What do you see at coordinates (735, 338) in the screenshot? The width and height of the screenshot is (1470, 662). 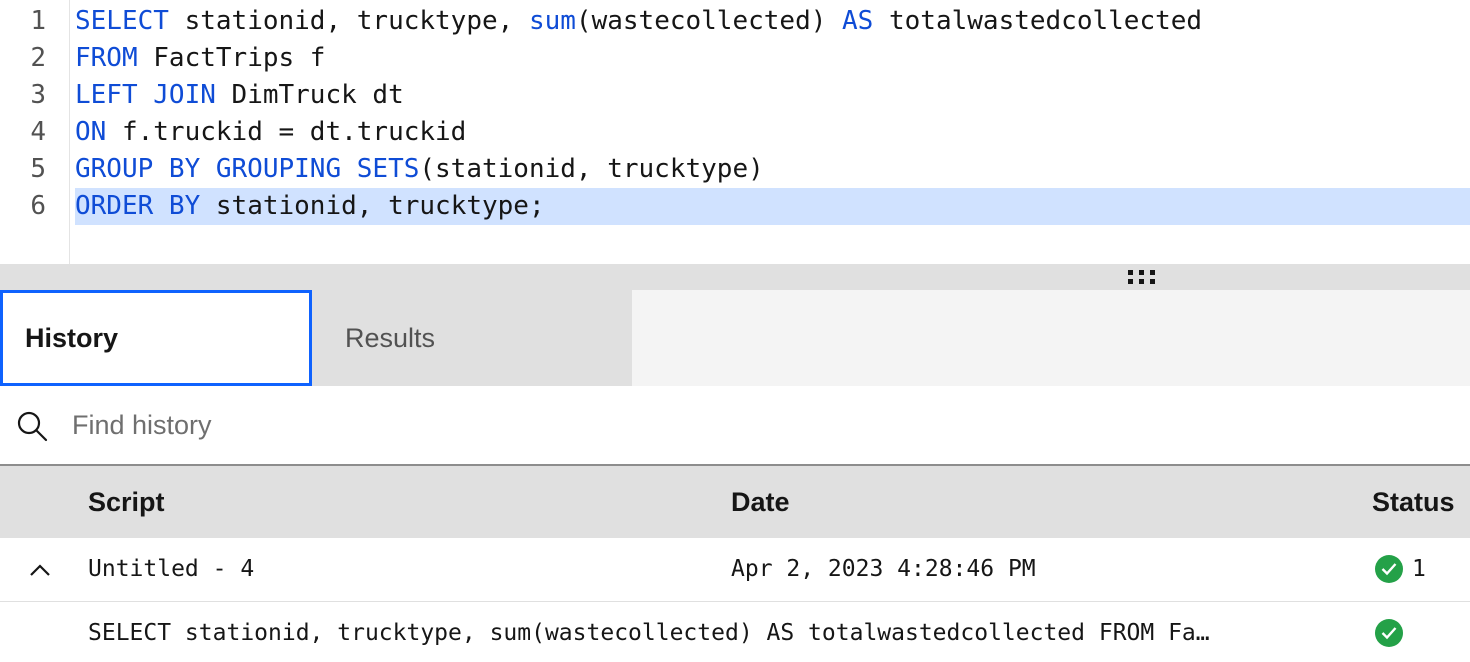 I see `bottom-panel-tabs: History Results` at bounding box center [735, 338].